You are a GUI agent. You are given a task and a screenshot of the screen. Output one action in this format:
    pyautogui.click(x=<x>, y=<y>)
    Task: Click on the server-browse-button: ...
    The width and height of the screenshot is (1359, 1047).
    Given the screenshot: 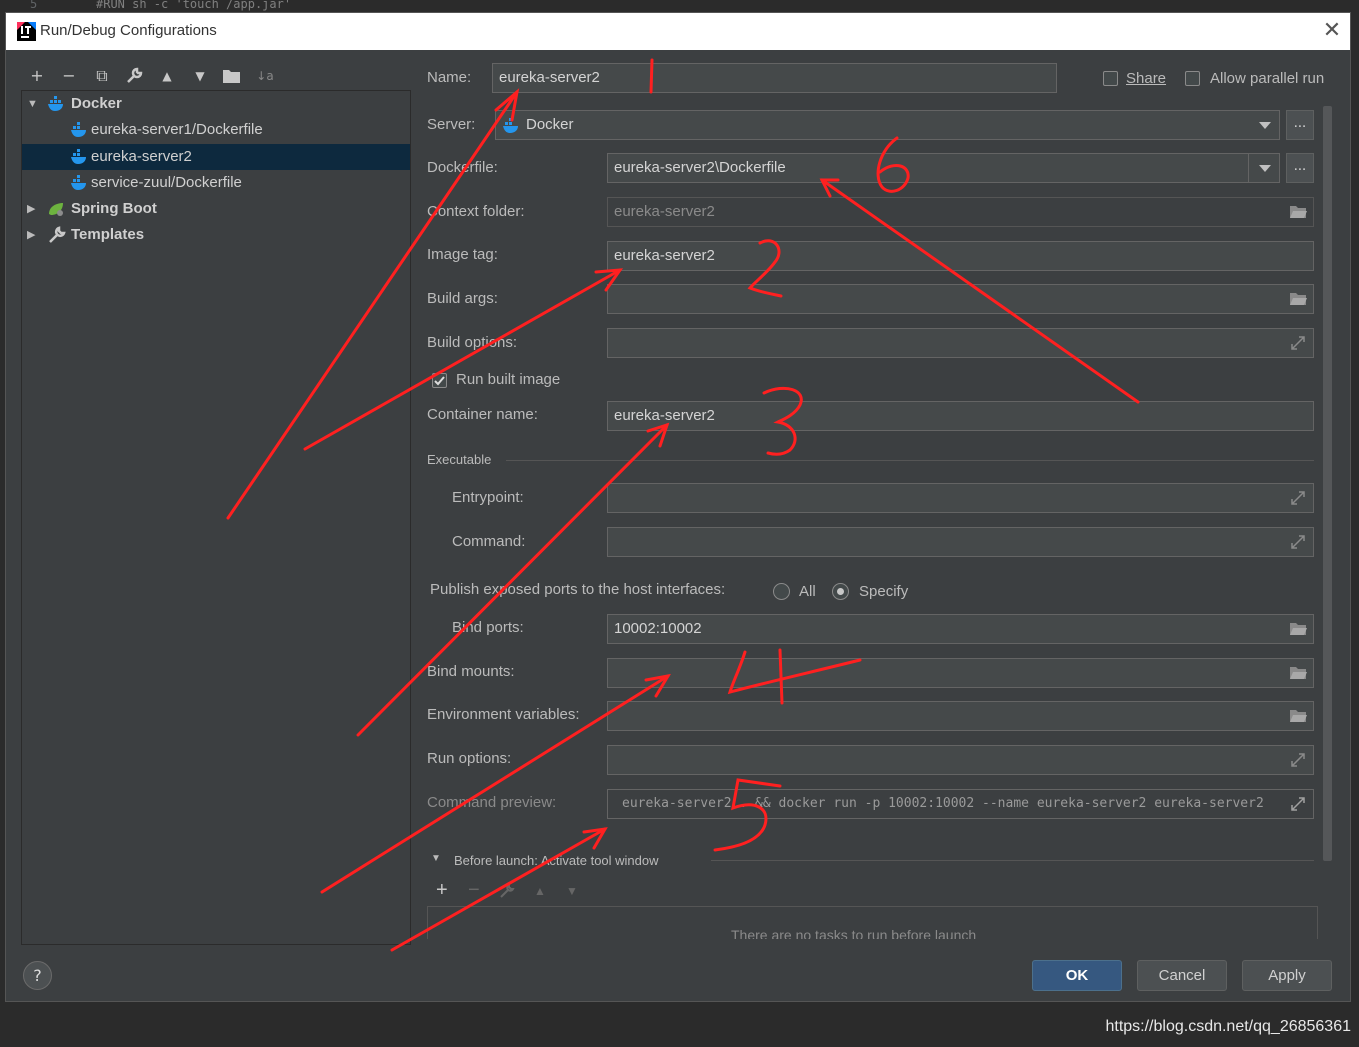 What is the action you would take?
    pyautogui.click(x=1300, y=125)
    